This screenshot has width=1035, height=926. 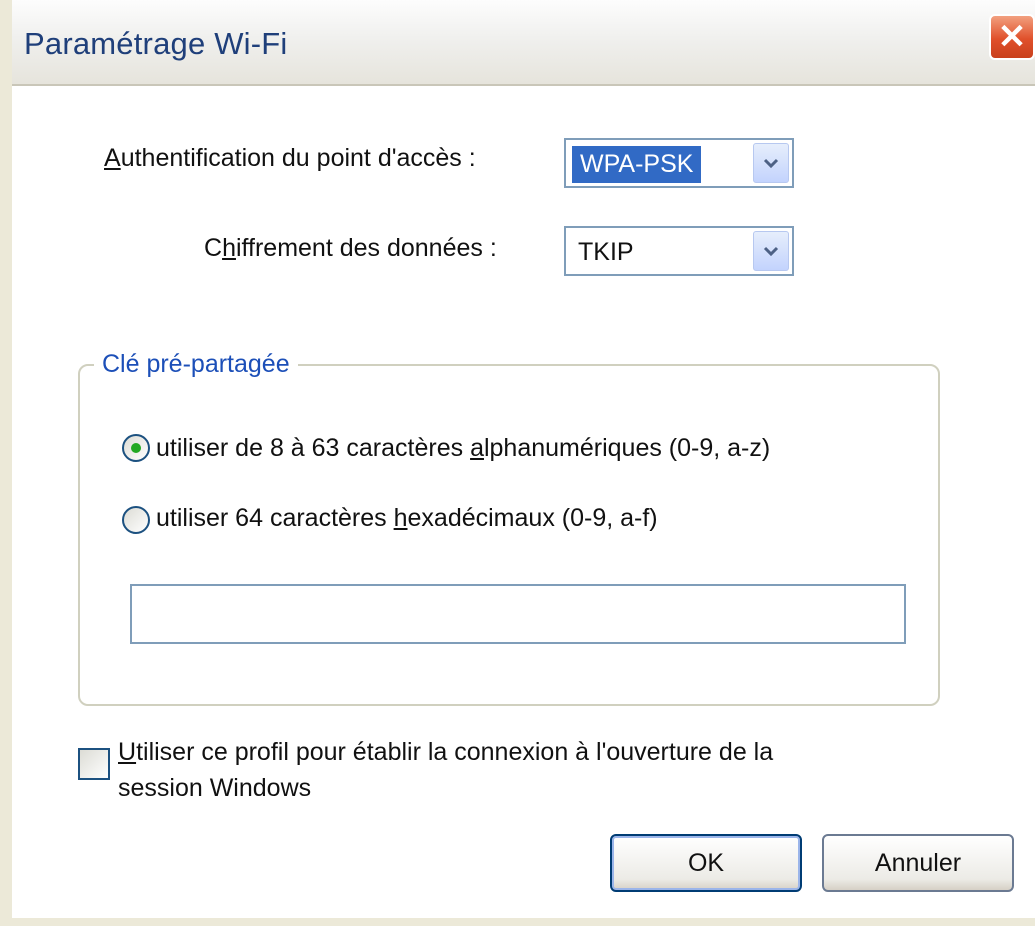 I want to click on window-frame-bottom, so click(x=517, y=922).